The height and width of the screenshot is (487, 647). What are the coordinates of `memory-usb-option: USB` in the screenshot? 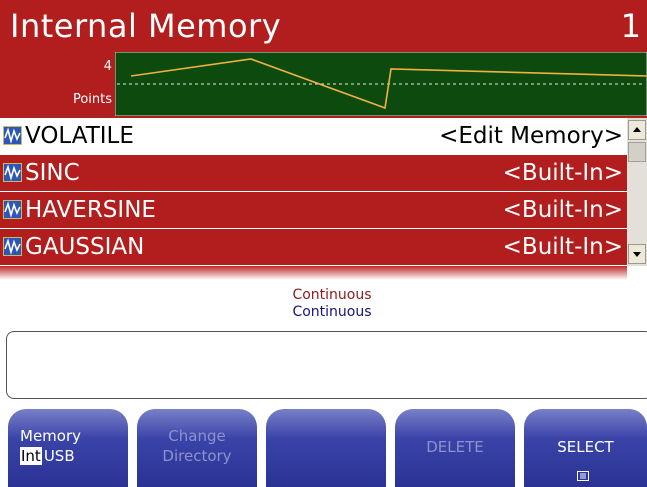 It's located at (59, 456).